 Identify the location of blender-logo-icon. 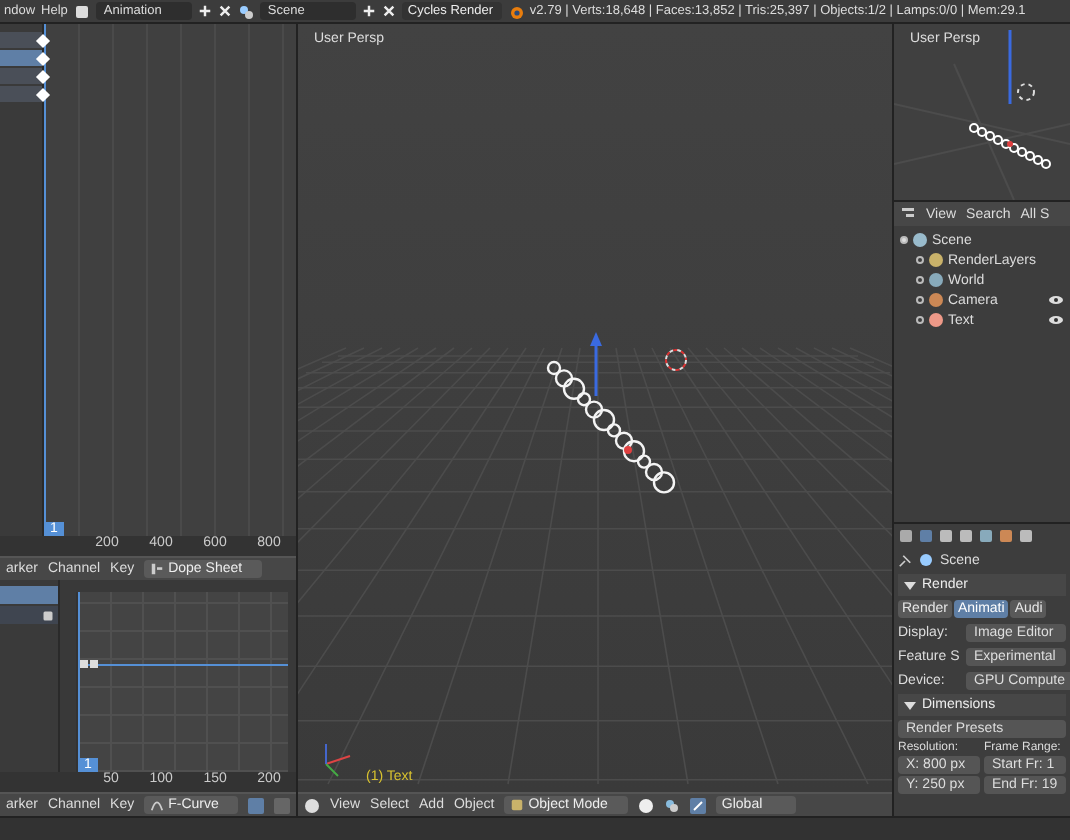
(515, 11).